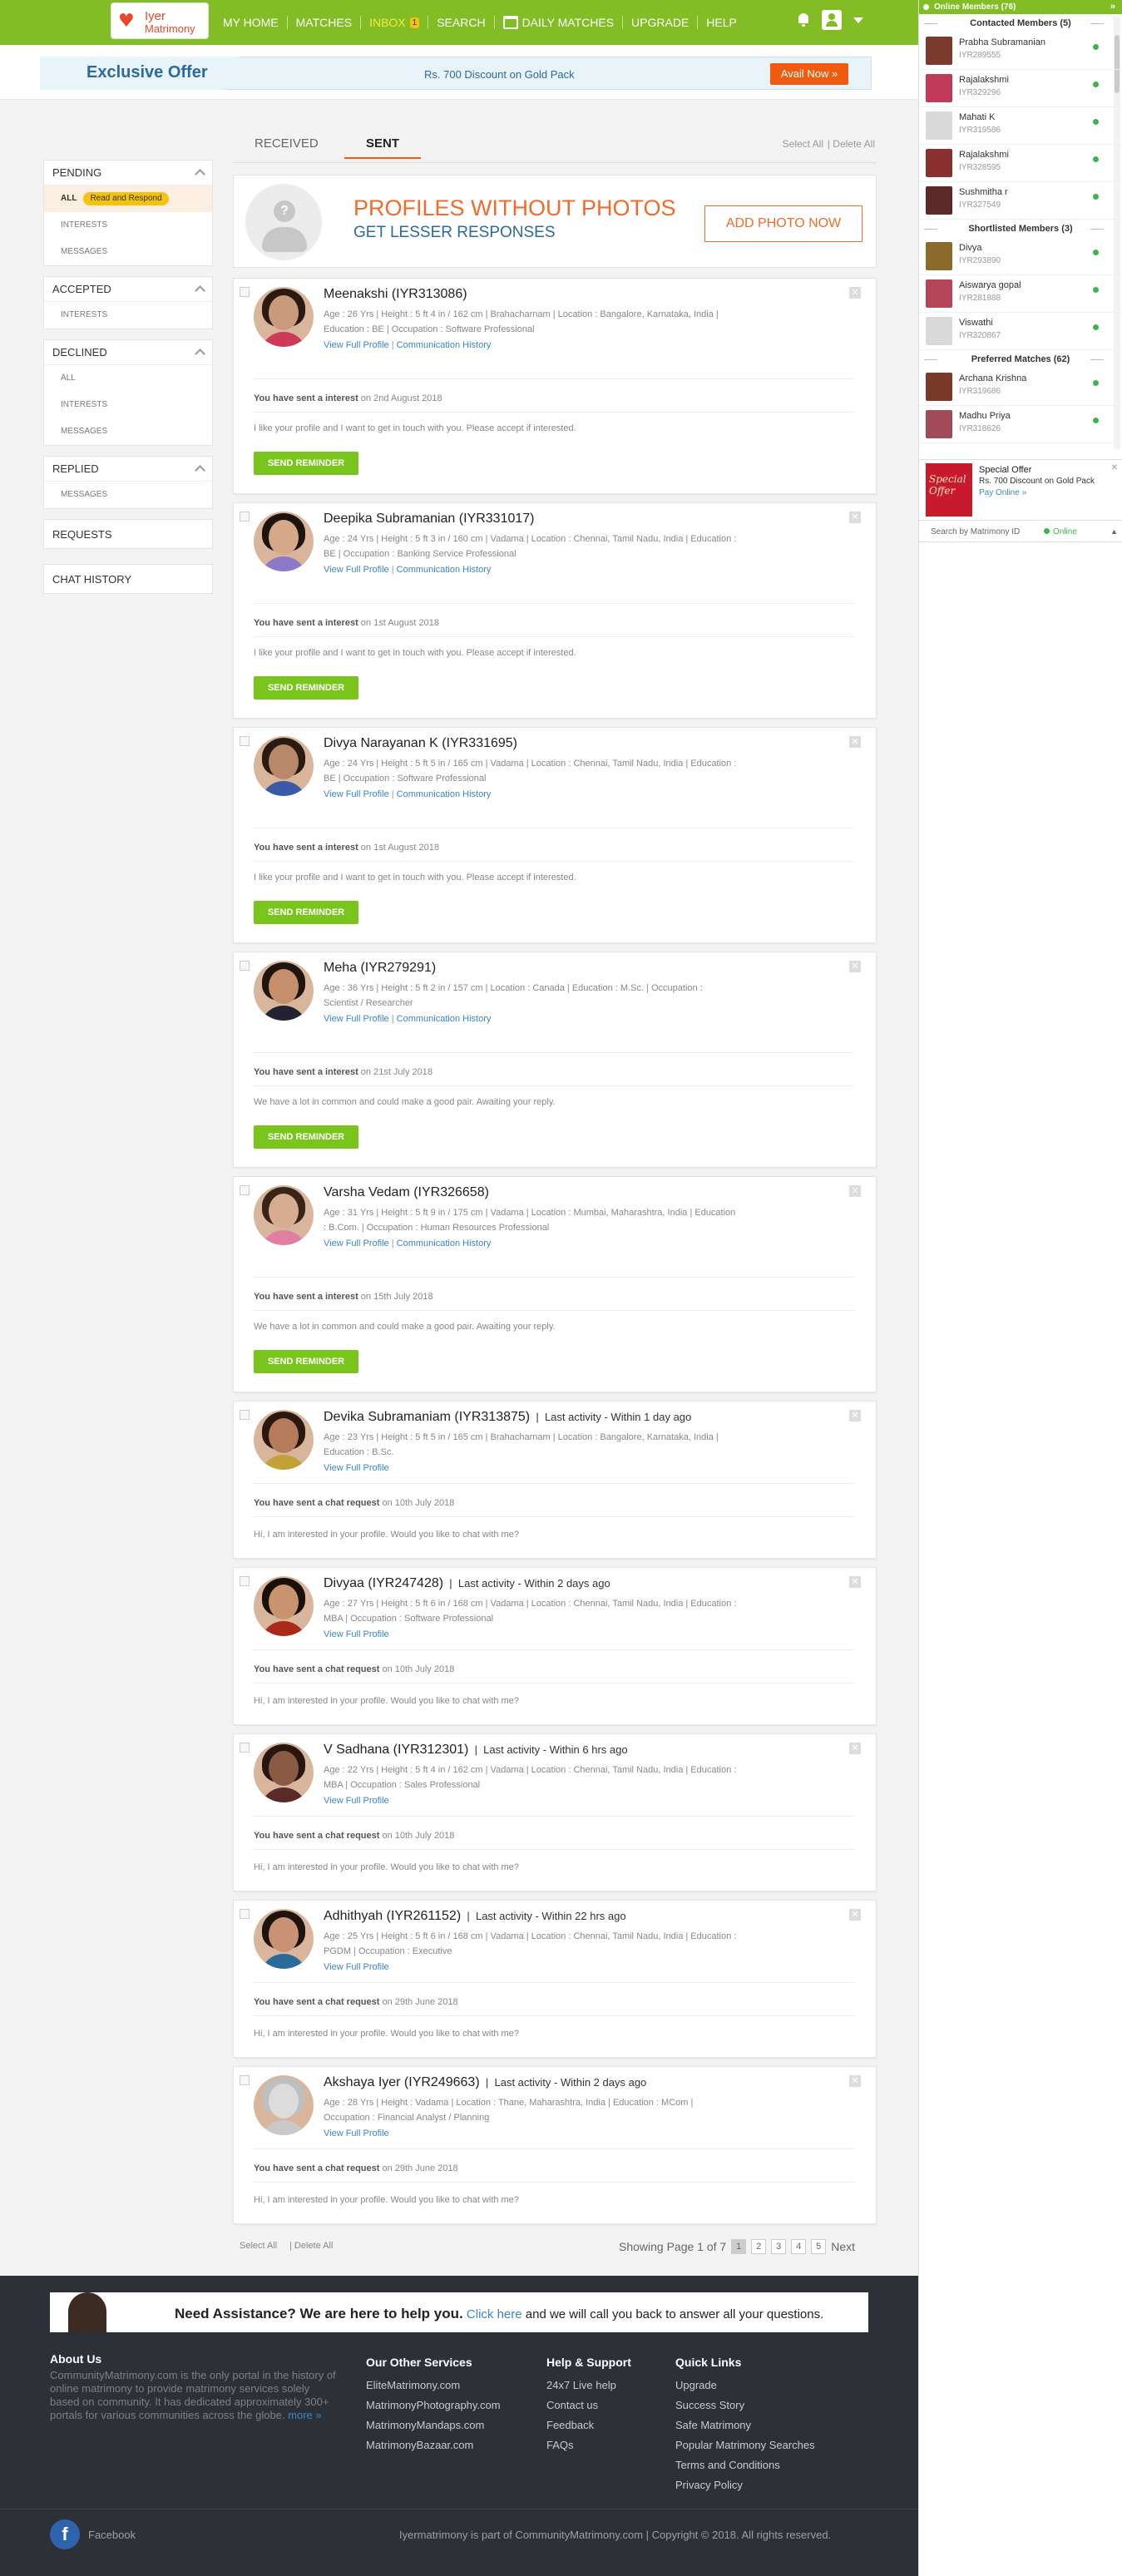 The image size is (1122, 2576). Describe the element at coordinates (1020, 256) in the screenshot. I see `online-member-item: Divya IYR293890` at that location.